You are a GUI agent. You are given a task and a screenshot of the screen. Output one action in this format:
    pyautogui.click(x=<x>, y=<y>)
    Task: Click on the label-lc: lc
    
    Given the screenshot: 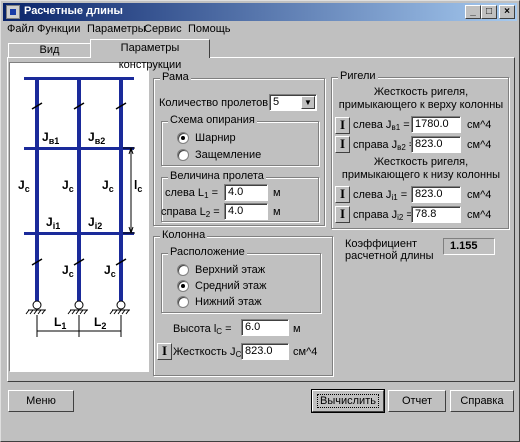 What is the action you would take?
    pyautogui.click(x=138, y=186)
    